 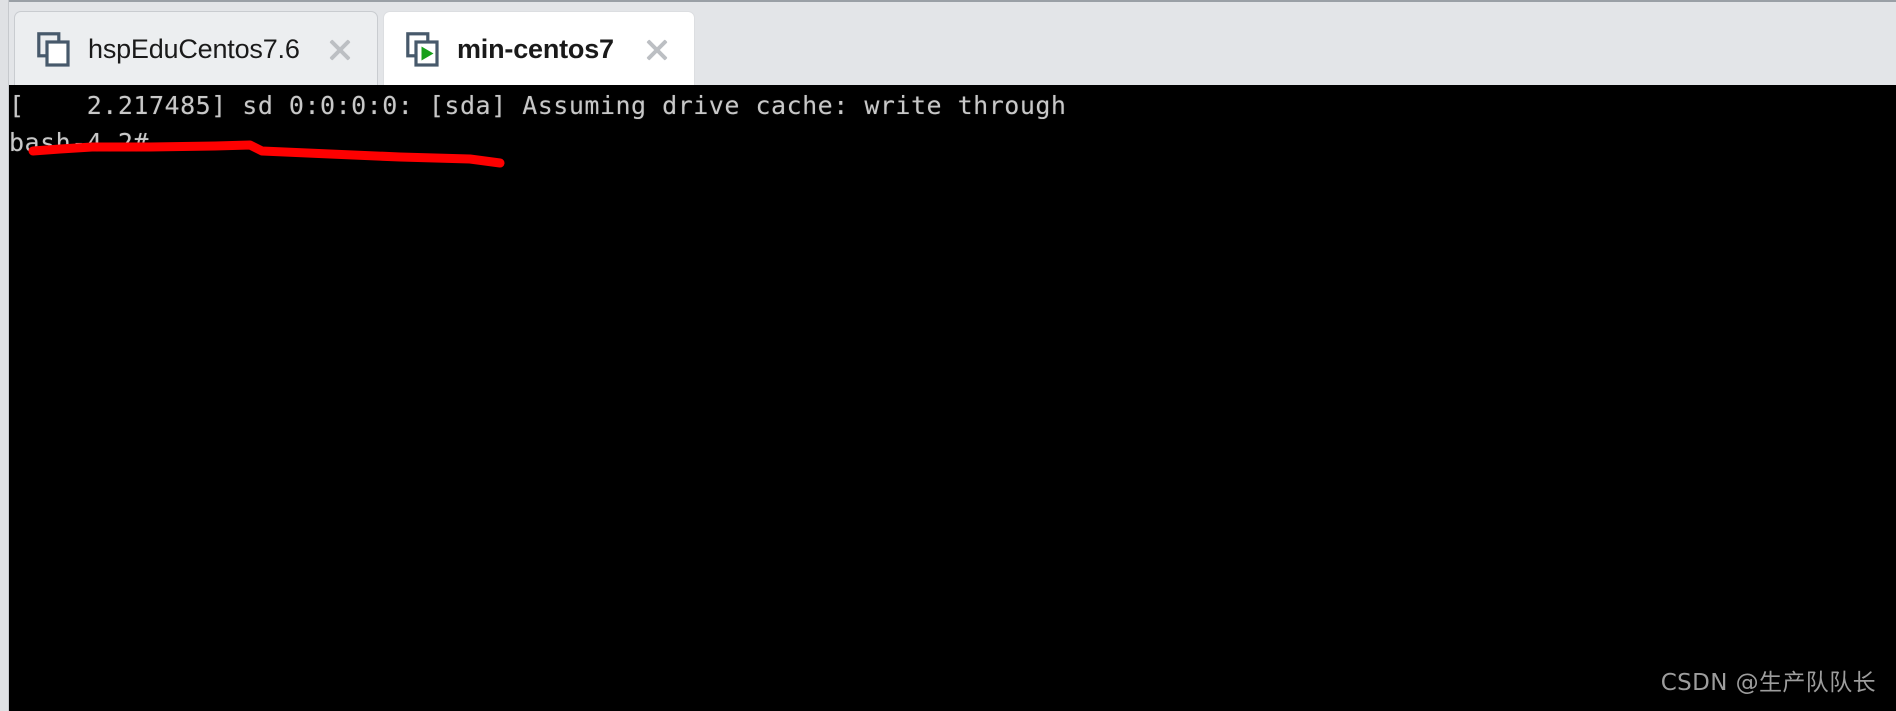 I want to click on tab-label: hspEduCentos7.6, so click(x=194, y=49).